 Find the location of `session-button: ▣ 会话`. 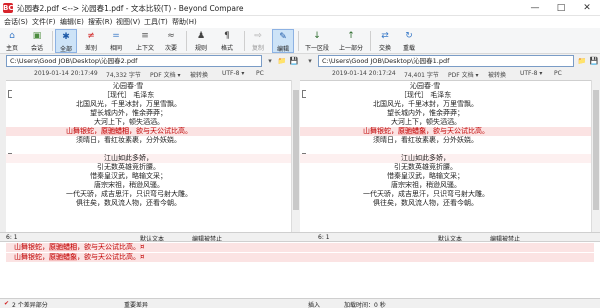

session-button: ▣ 会话 is located at coordinates (37, 41).